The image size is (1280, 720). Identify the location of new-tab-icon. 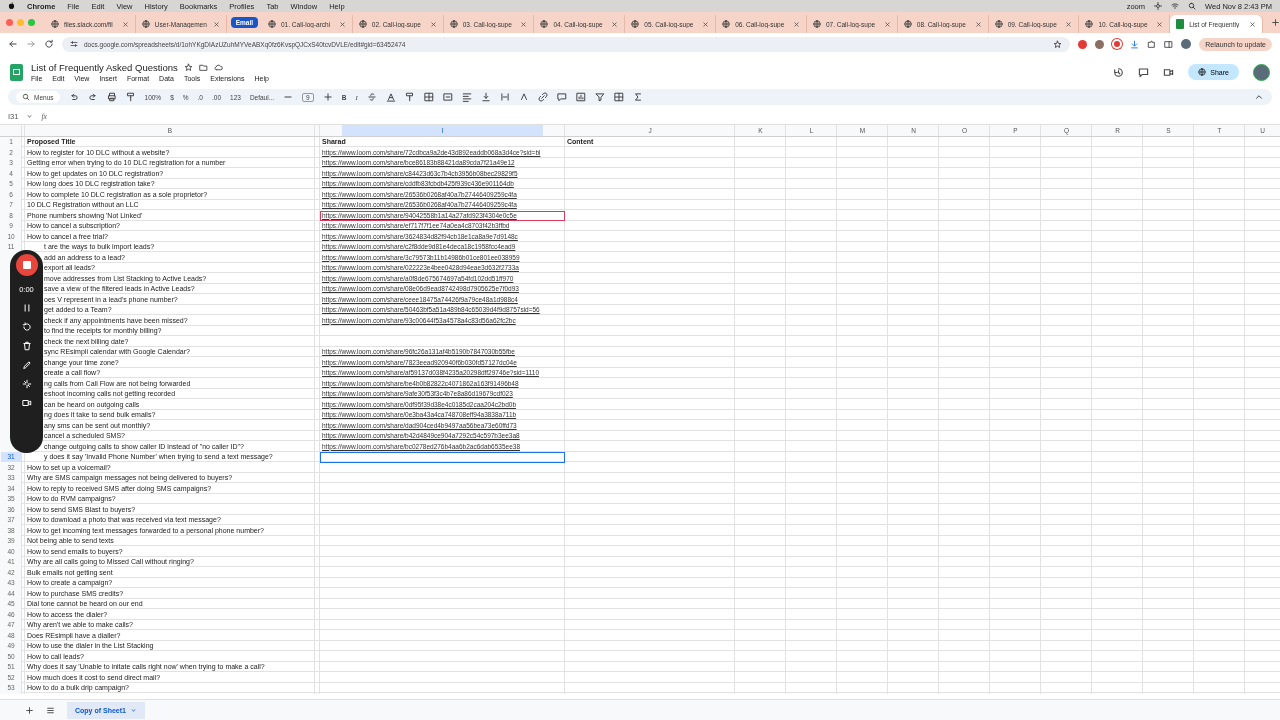
(1275, 22).